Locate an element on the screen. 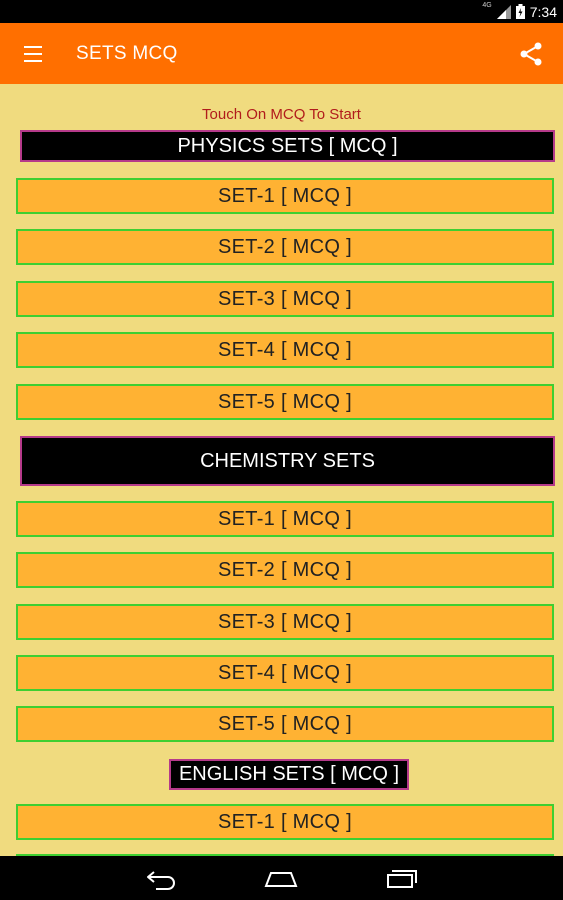 This screenshot has width=563, height=900. clock: 7:34 is located at coordinates (543, 11).